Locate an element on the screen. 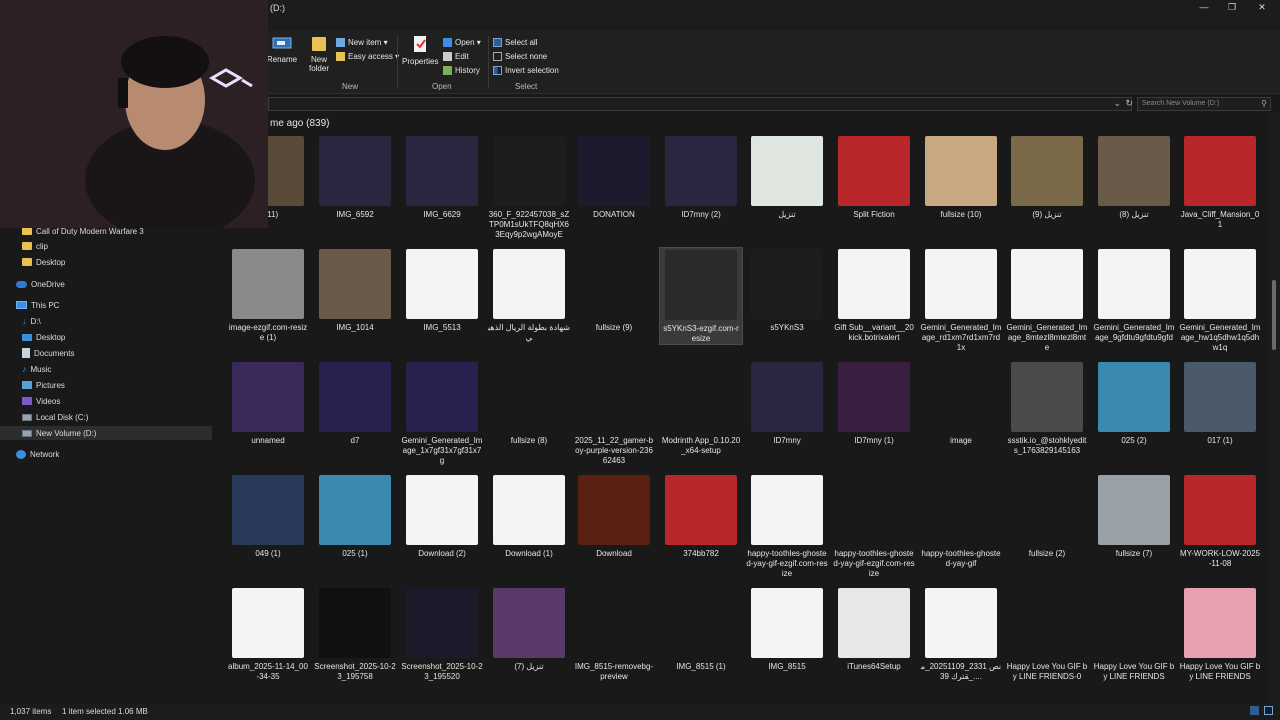  sidebar-item-this-pc: This PC is located at coordinates (106, 305).